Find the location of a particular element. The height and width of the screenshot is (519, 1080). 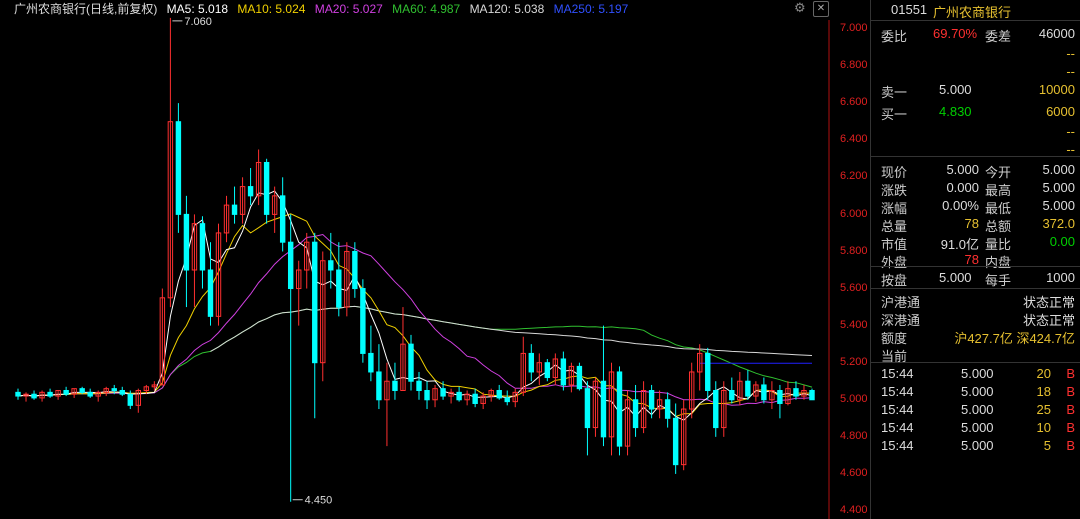

quote-label: 涨跌 is located at coordinates (894, 190).